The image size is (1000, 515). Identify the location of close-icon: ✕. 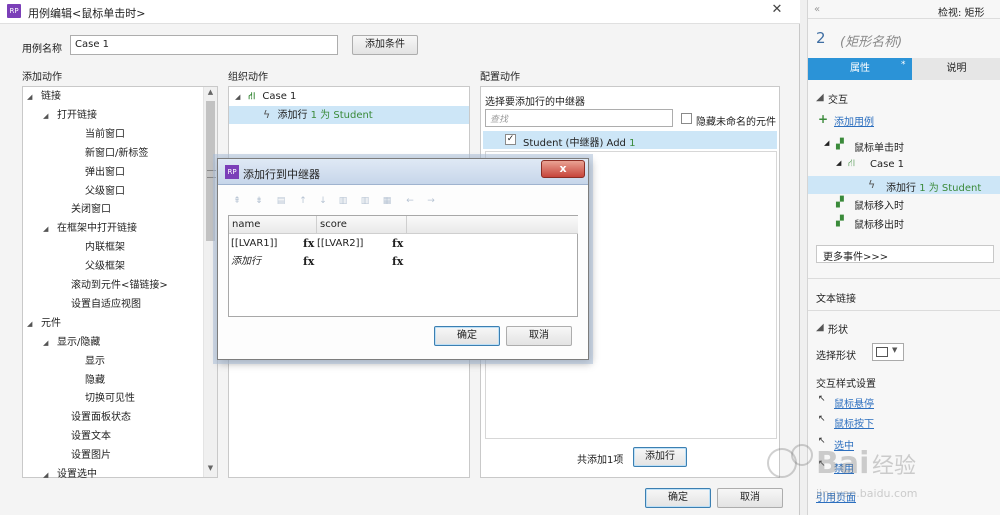
(777, 10).